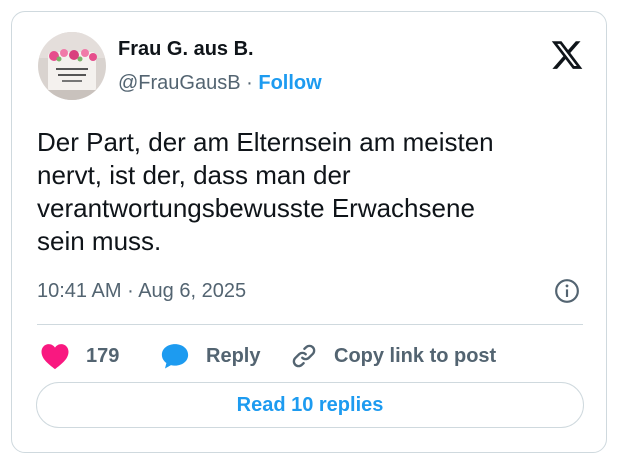 This screenshot has width=620, height=466. I want to click on follow-button: Follow, so click(289, 83).